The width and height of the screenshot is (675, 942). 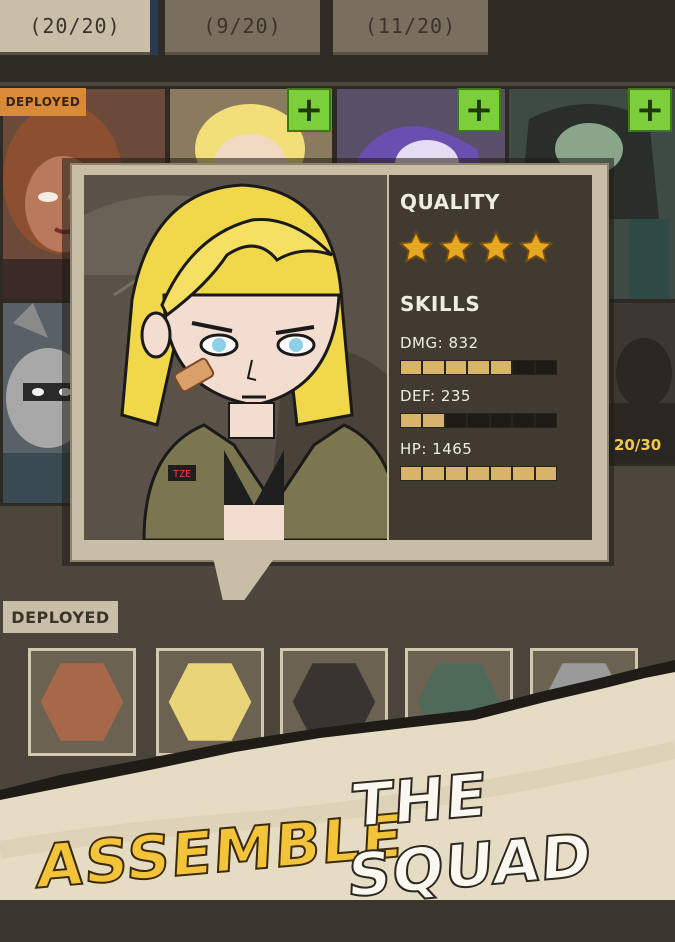 I want to click on tab-all-heroes: (20/20), so click(x=75, y=27).